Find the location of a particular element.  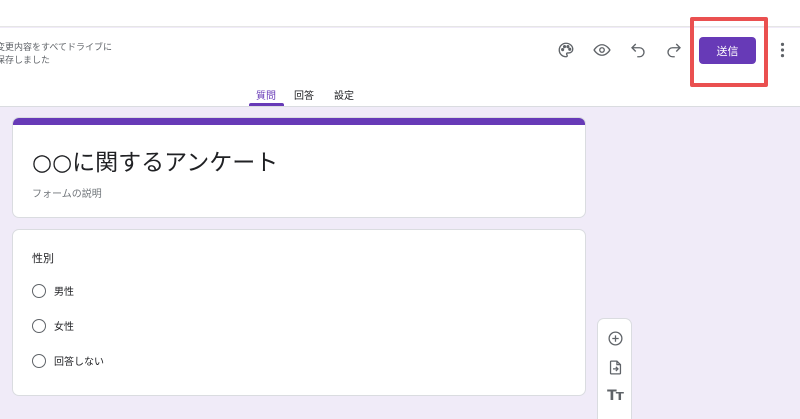

send-button: 送信 is located at coordinates (727, 50).